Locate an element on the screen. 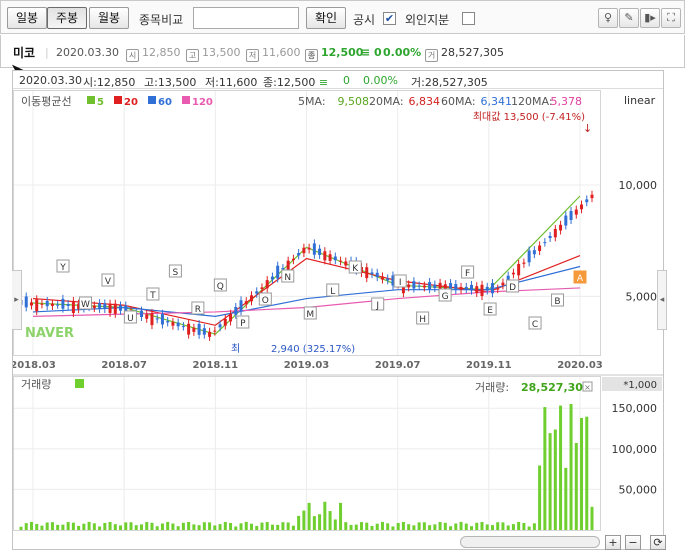 This screenshot has height=556, width=685. chart-header-change-pct: 0.00% is located at coordinates (380, 80).